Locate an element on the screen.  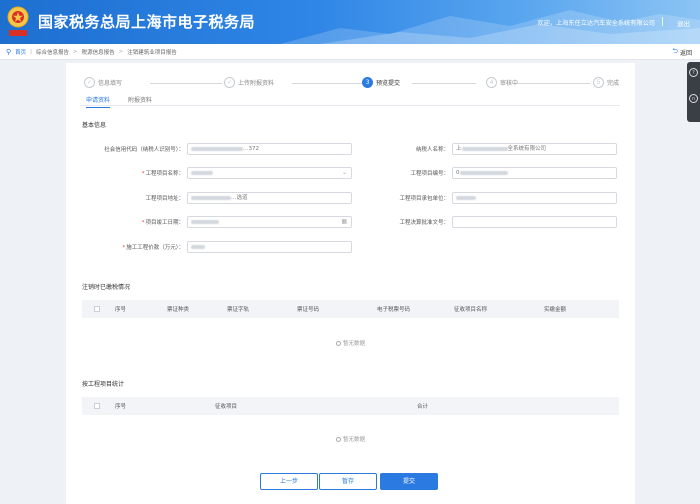
field-contract-parties: 工程项目承包单位： is located at coordinates (491, 198).